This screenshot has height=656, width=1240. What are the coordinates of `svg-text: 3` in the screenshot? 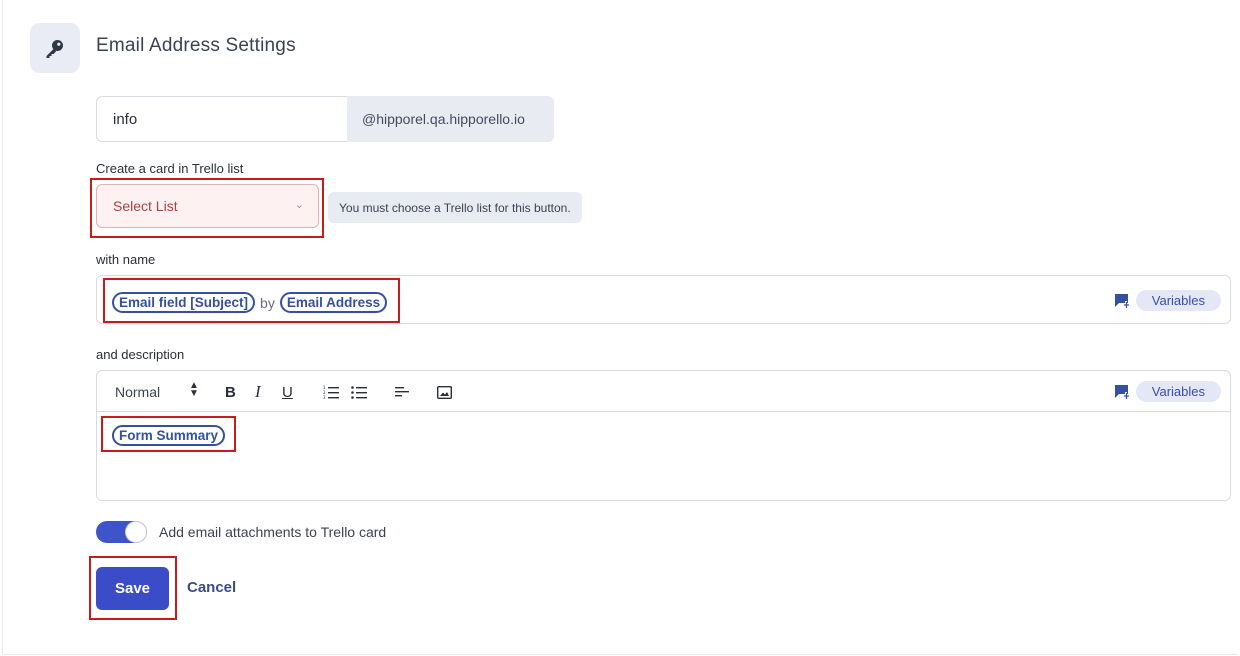 It's located at (324, 397).